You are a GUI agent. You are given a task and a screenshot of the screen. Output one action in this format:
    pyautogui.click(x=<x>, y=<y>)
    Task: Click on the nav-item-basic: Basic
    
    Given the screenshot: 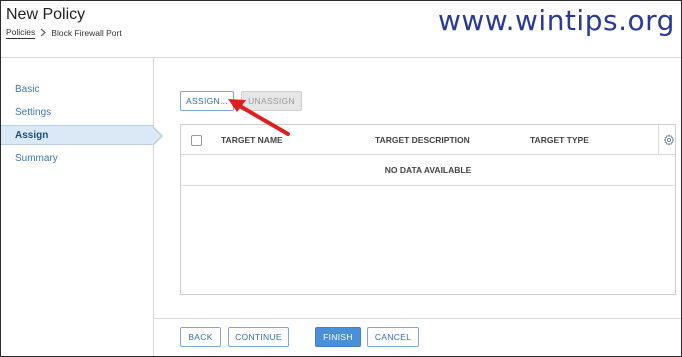 What is the action you would take?
    pyautogui.click(x=77, y=90)
    